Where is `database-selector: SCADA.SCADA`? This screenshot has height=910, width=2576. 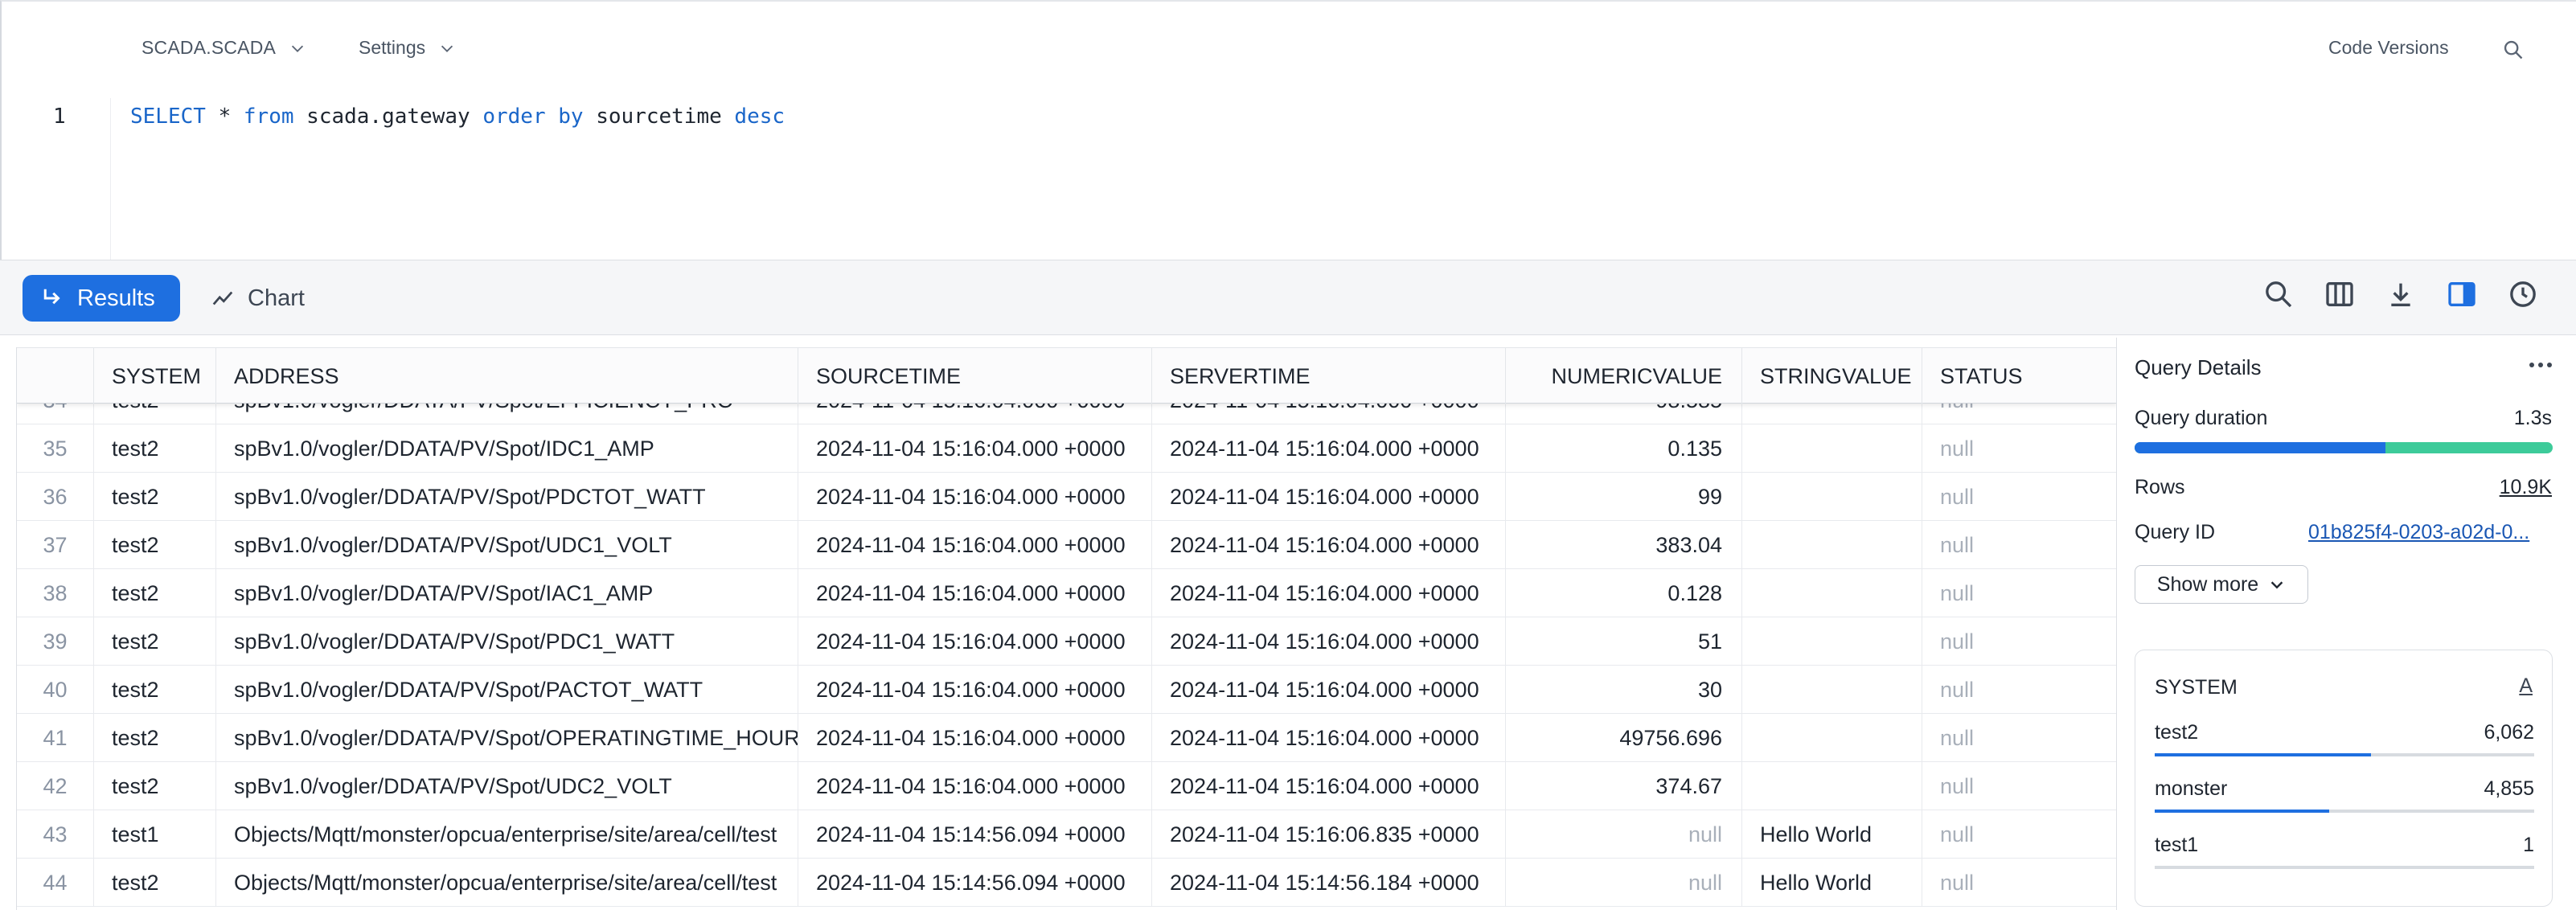
database-selector: SCADA.SCADA is located at coordinates (224, 48).